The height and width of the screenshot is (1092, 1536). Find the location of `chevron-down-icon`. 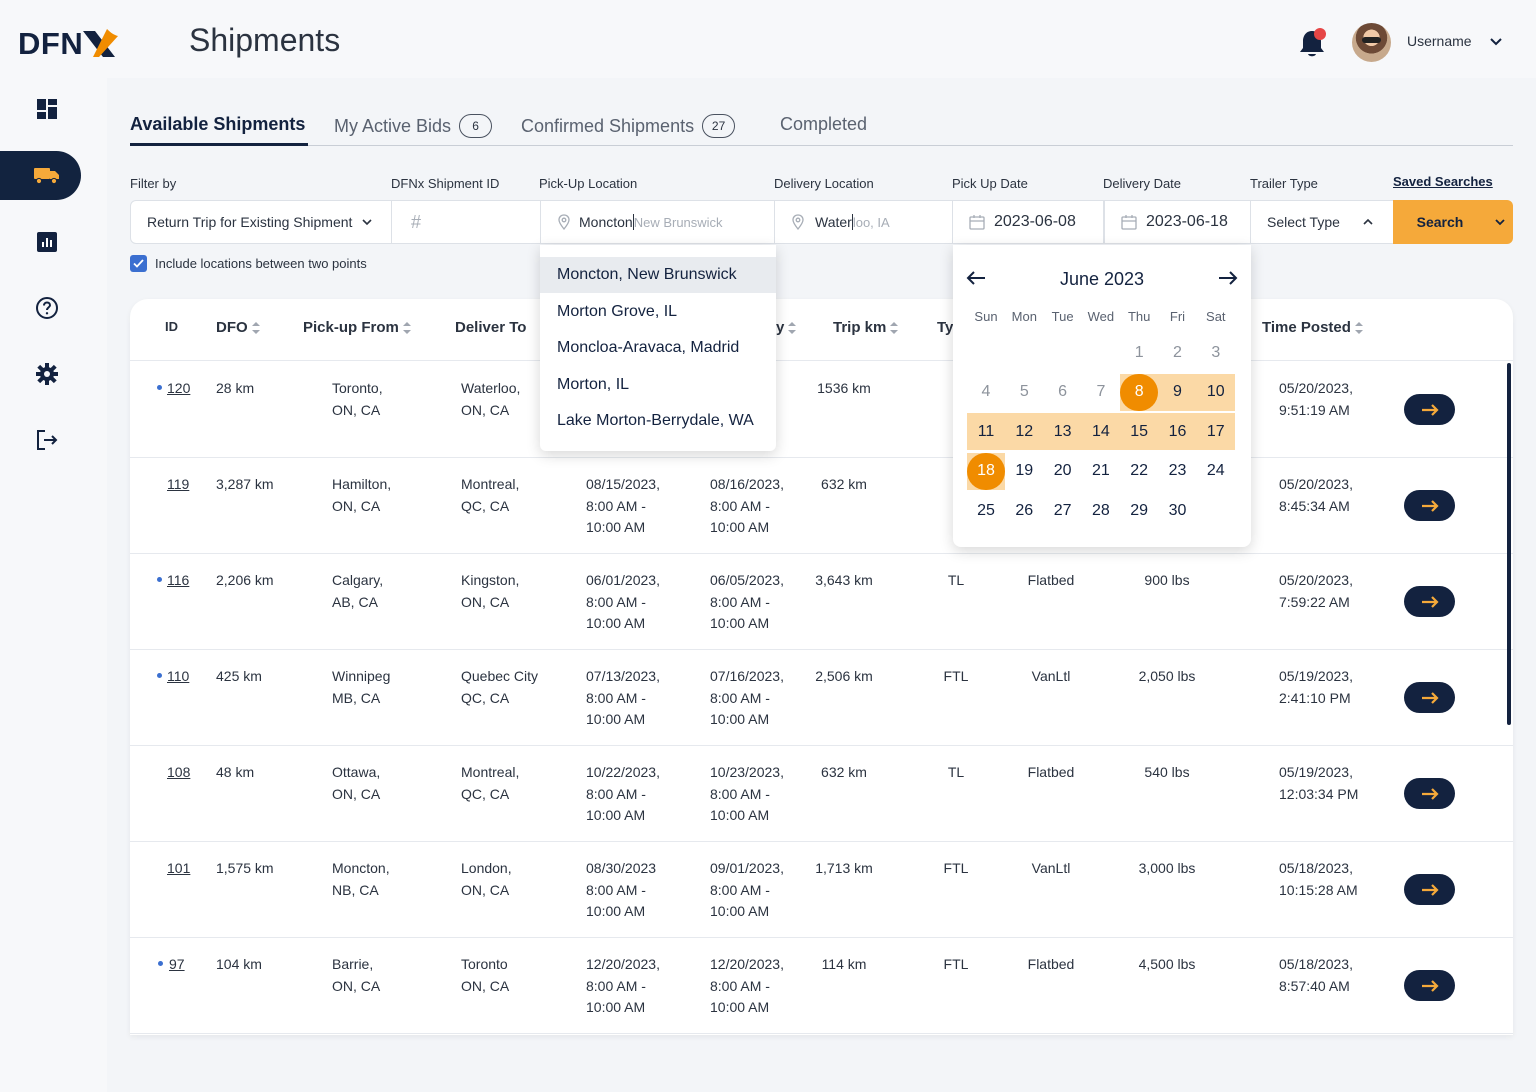

chevron-down-icon is located at coordinates (1496, 42).